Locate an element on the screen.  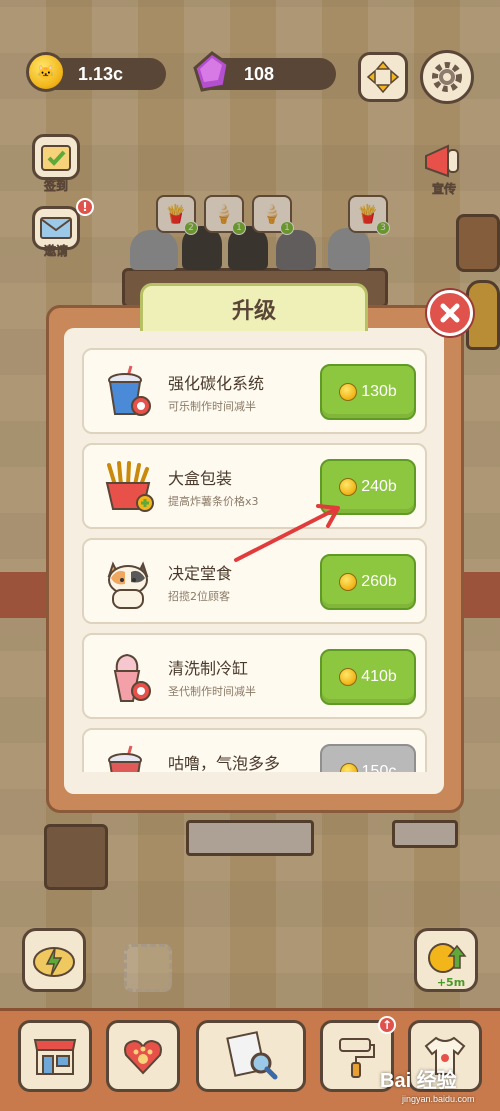
coin-balance: 🐱 1.13c is located at coordinates (96, 72).